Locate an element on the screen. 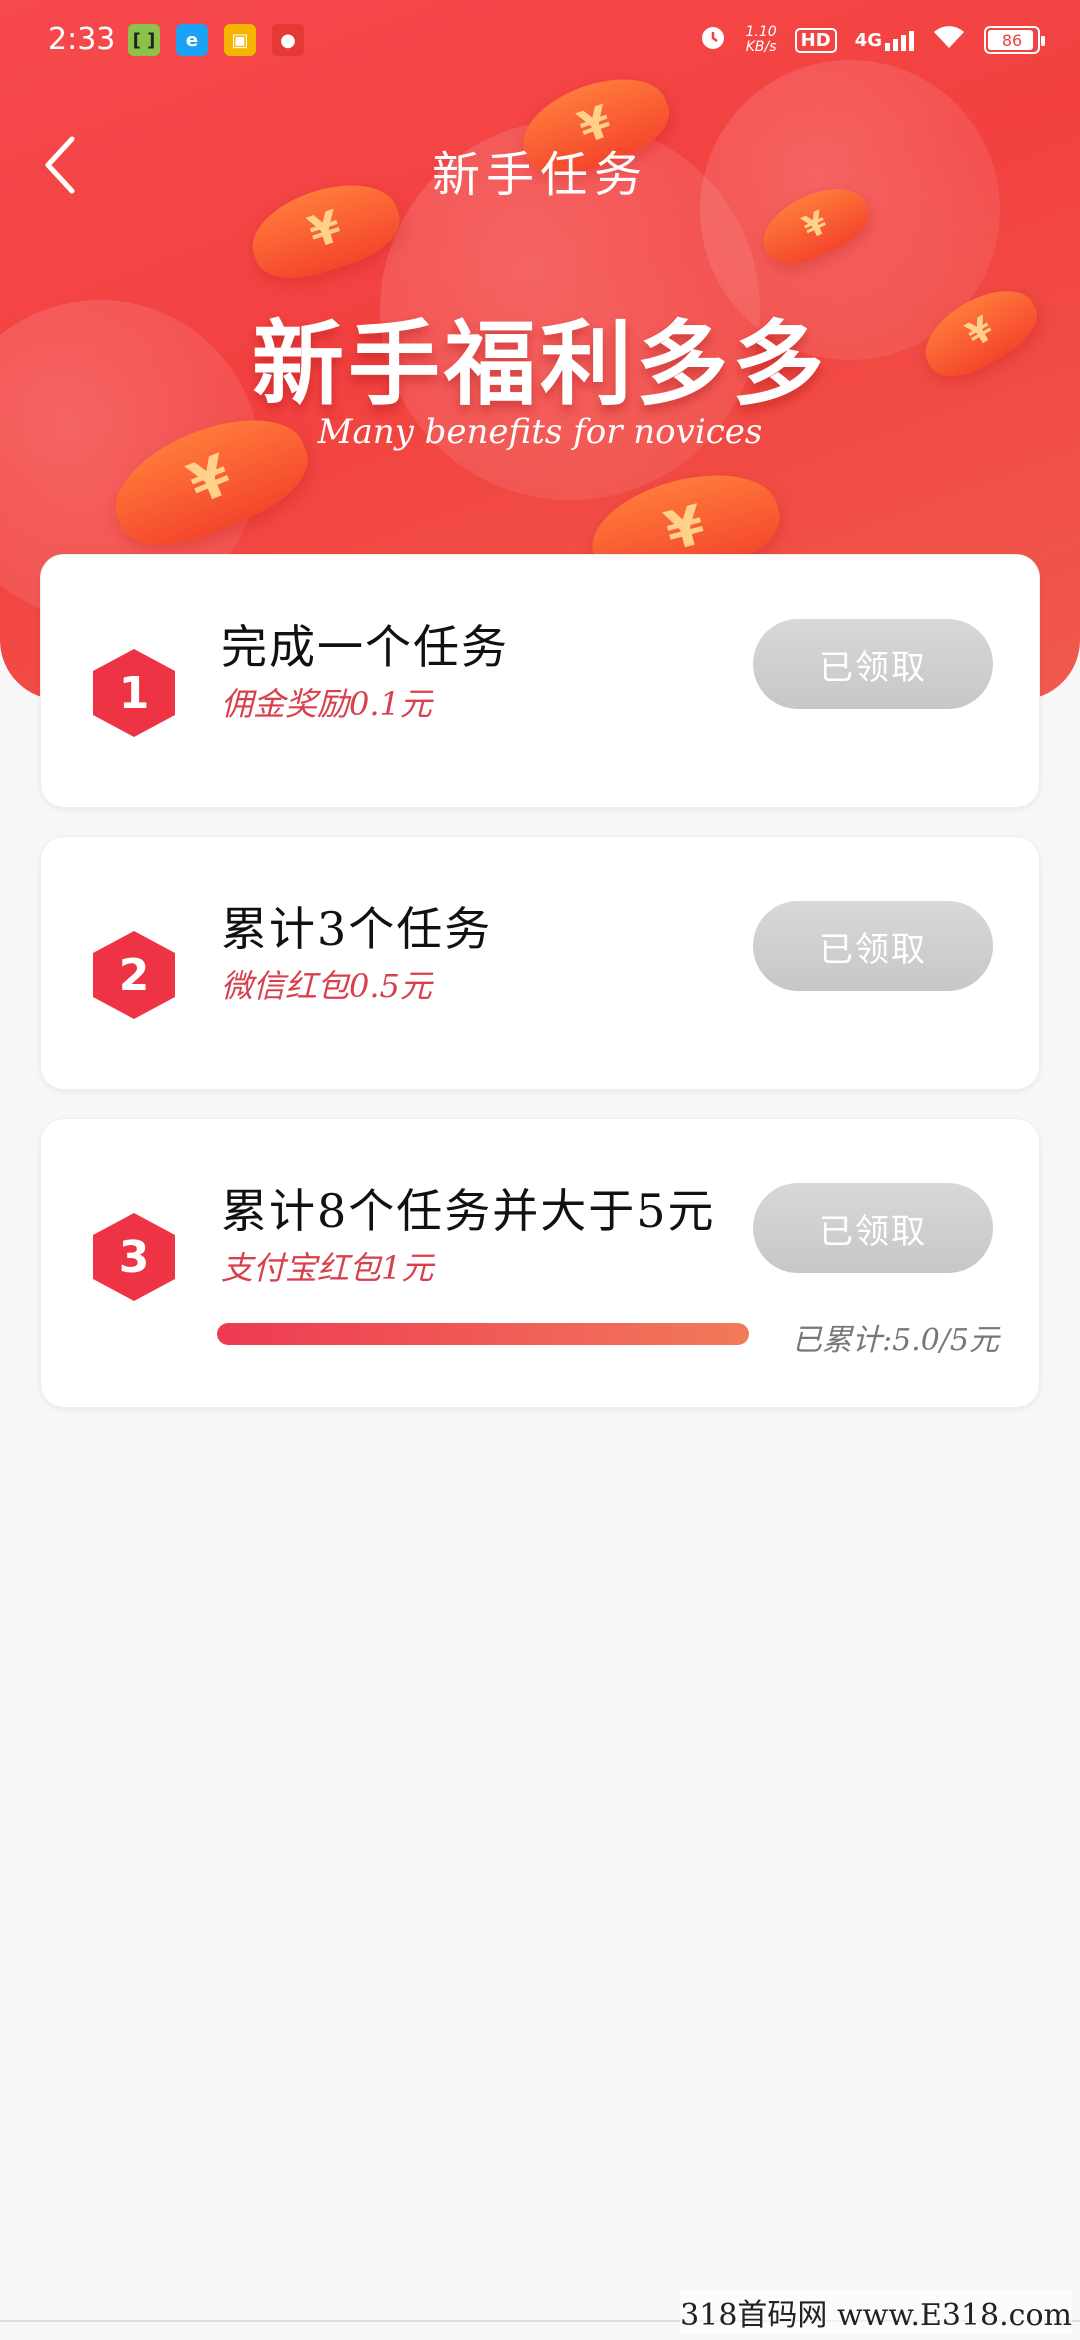  task-number: 1 is located at coordinates (134, 693).